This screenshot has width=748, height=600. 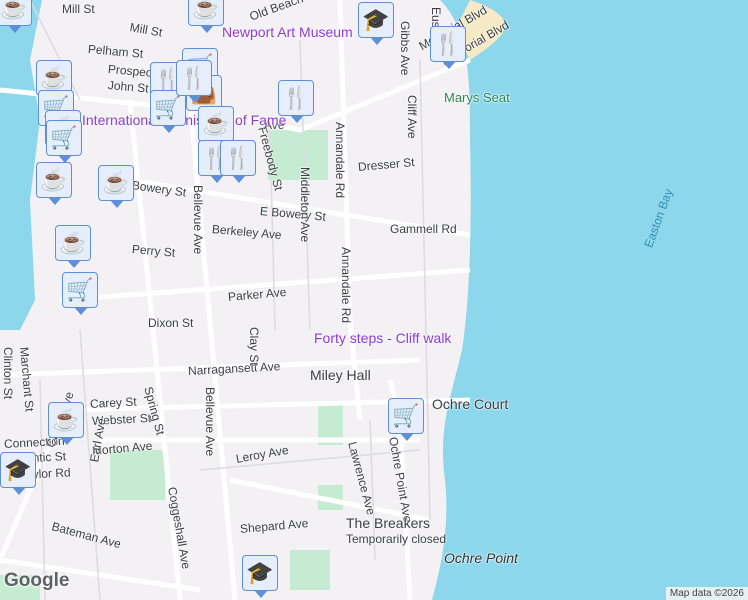 What do you see at coordinates (396, 539) in the screenshot?
I see `poi-label-breakers-status: Temporarily closed` at bounding box center [396, 539].